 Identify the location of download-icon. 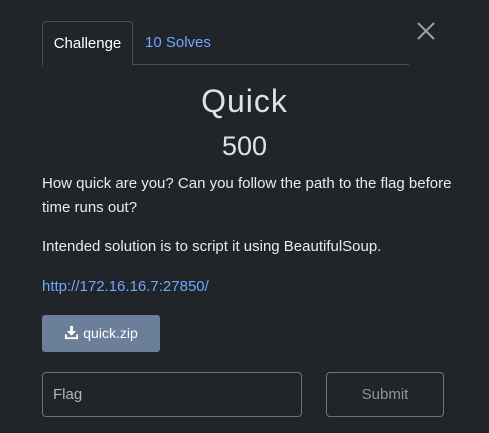
(72, 333).